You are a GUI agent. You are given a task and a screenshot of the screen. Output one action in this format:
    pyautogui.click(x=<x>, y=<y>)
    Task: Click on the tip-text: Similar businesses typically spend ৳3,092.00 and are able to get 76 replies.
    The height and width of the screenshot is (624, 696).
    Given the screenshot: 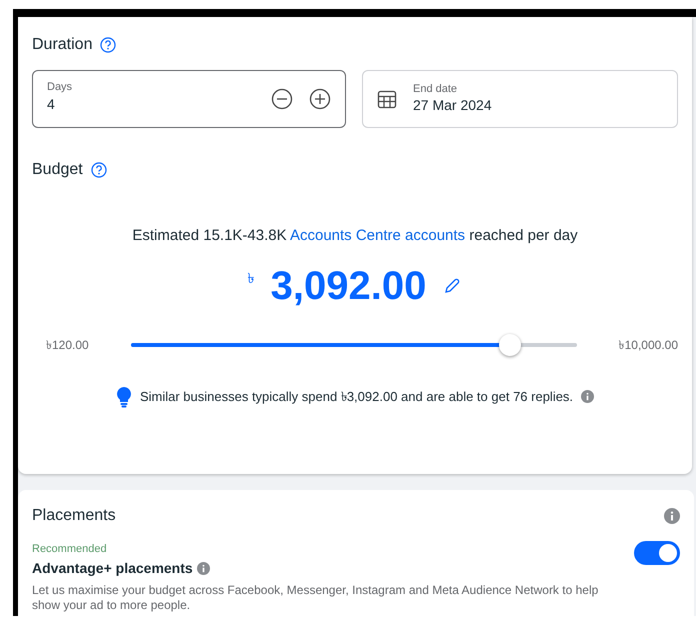 What is the action you would take?
    pyautogui.click(x=357, y=397)
    